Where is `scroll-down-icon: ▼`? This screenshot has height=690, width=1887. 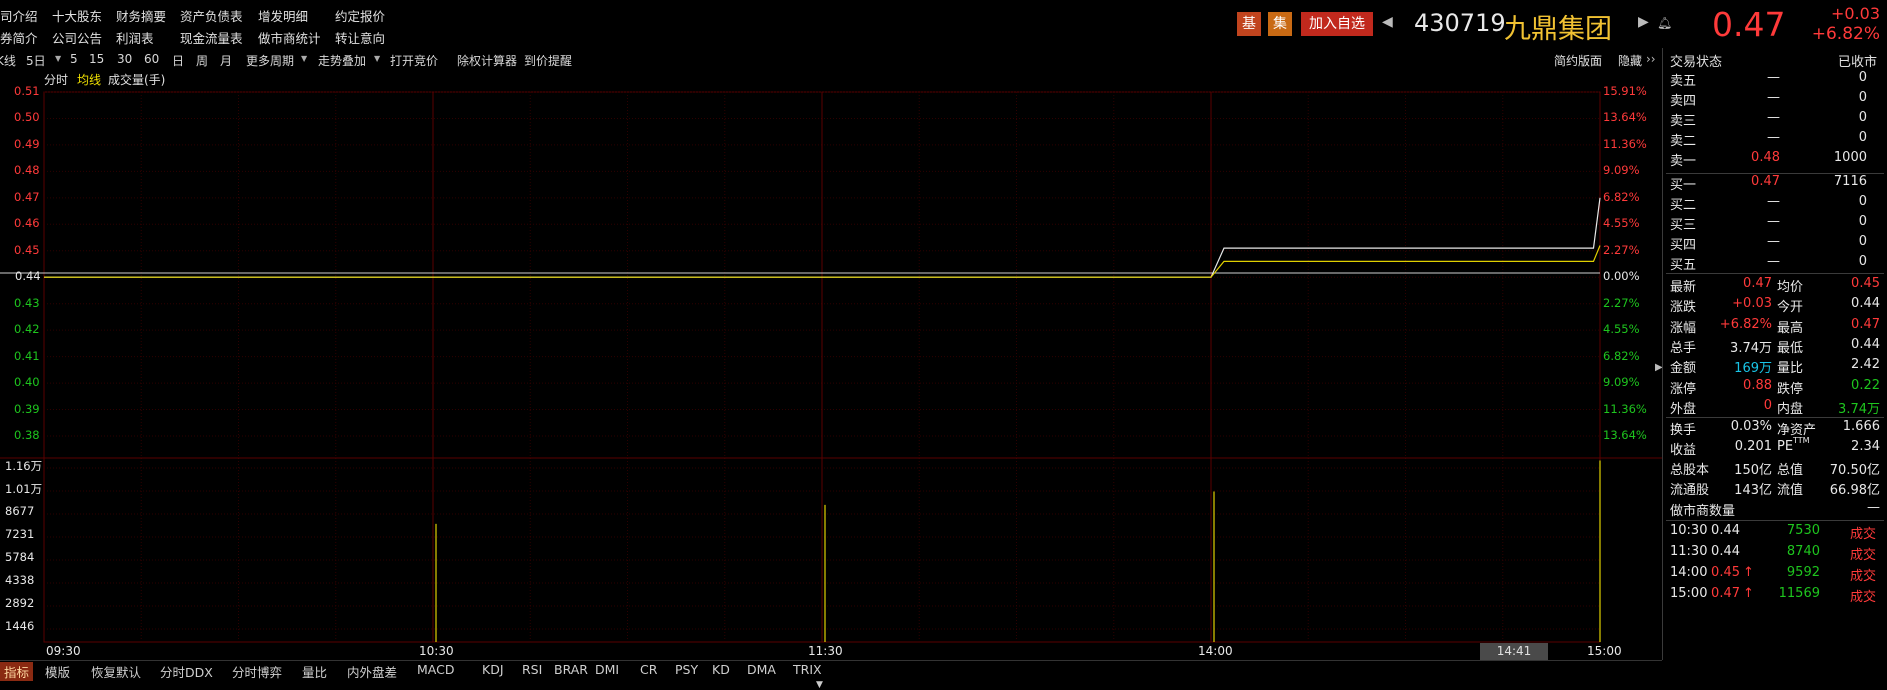
scroll-down-icon: ▼ is located at coordinates (819, 685).